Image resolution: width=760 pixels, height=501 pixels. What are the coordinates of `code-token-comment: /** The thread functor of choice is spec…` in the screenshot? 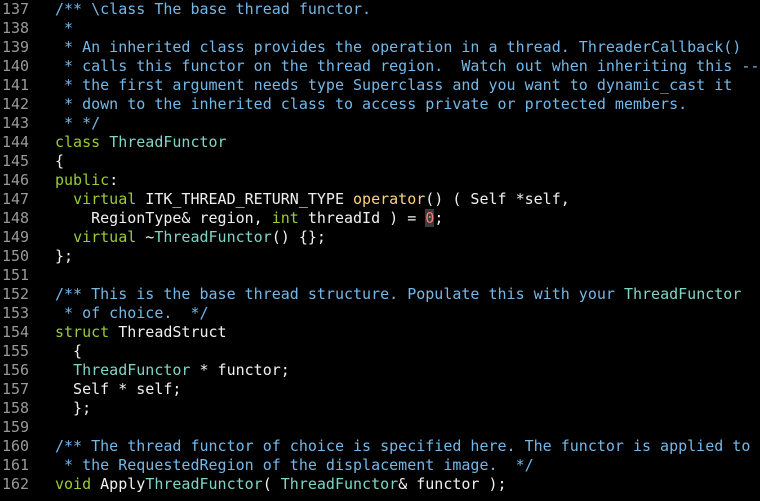 It's located at (403, 446).